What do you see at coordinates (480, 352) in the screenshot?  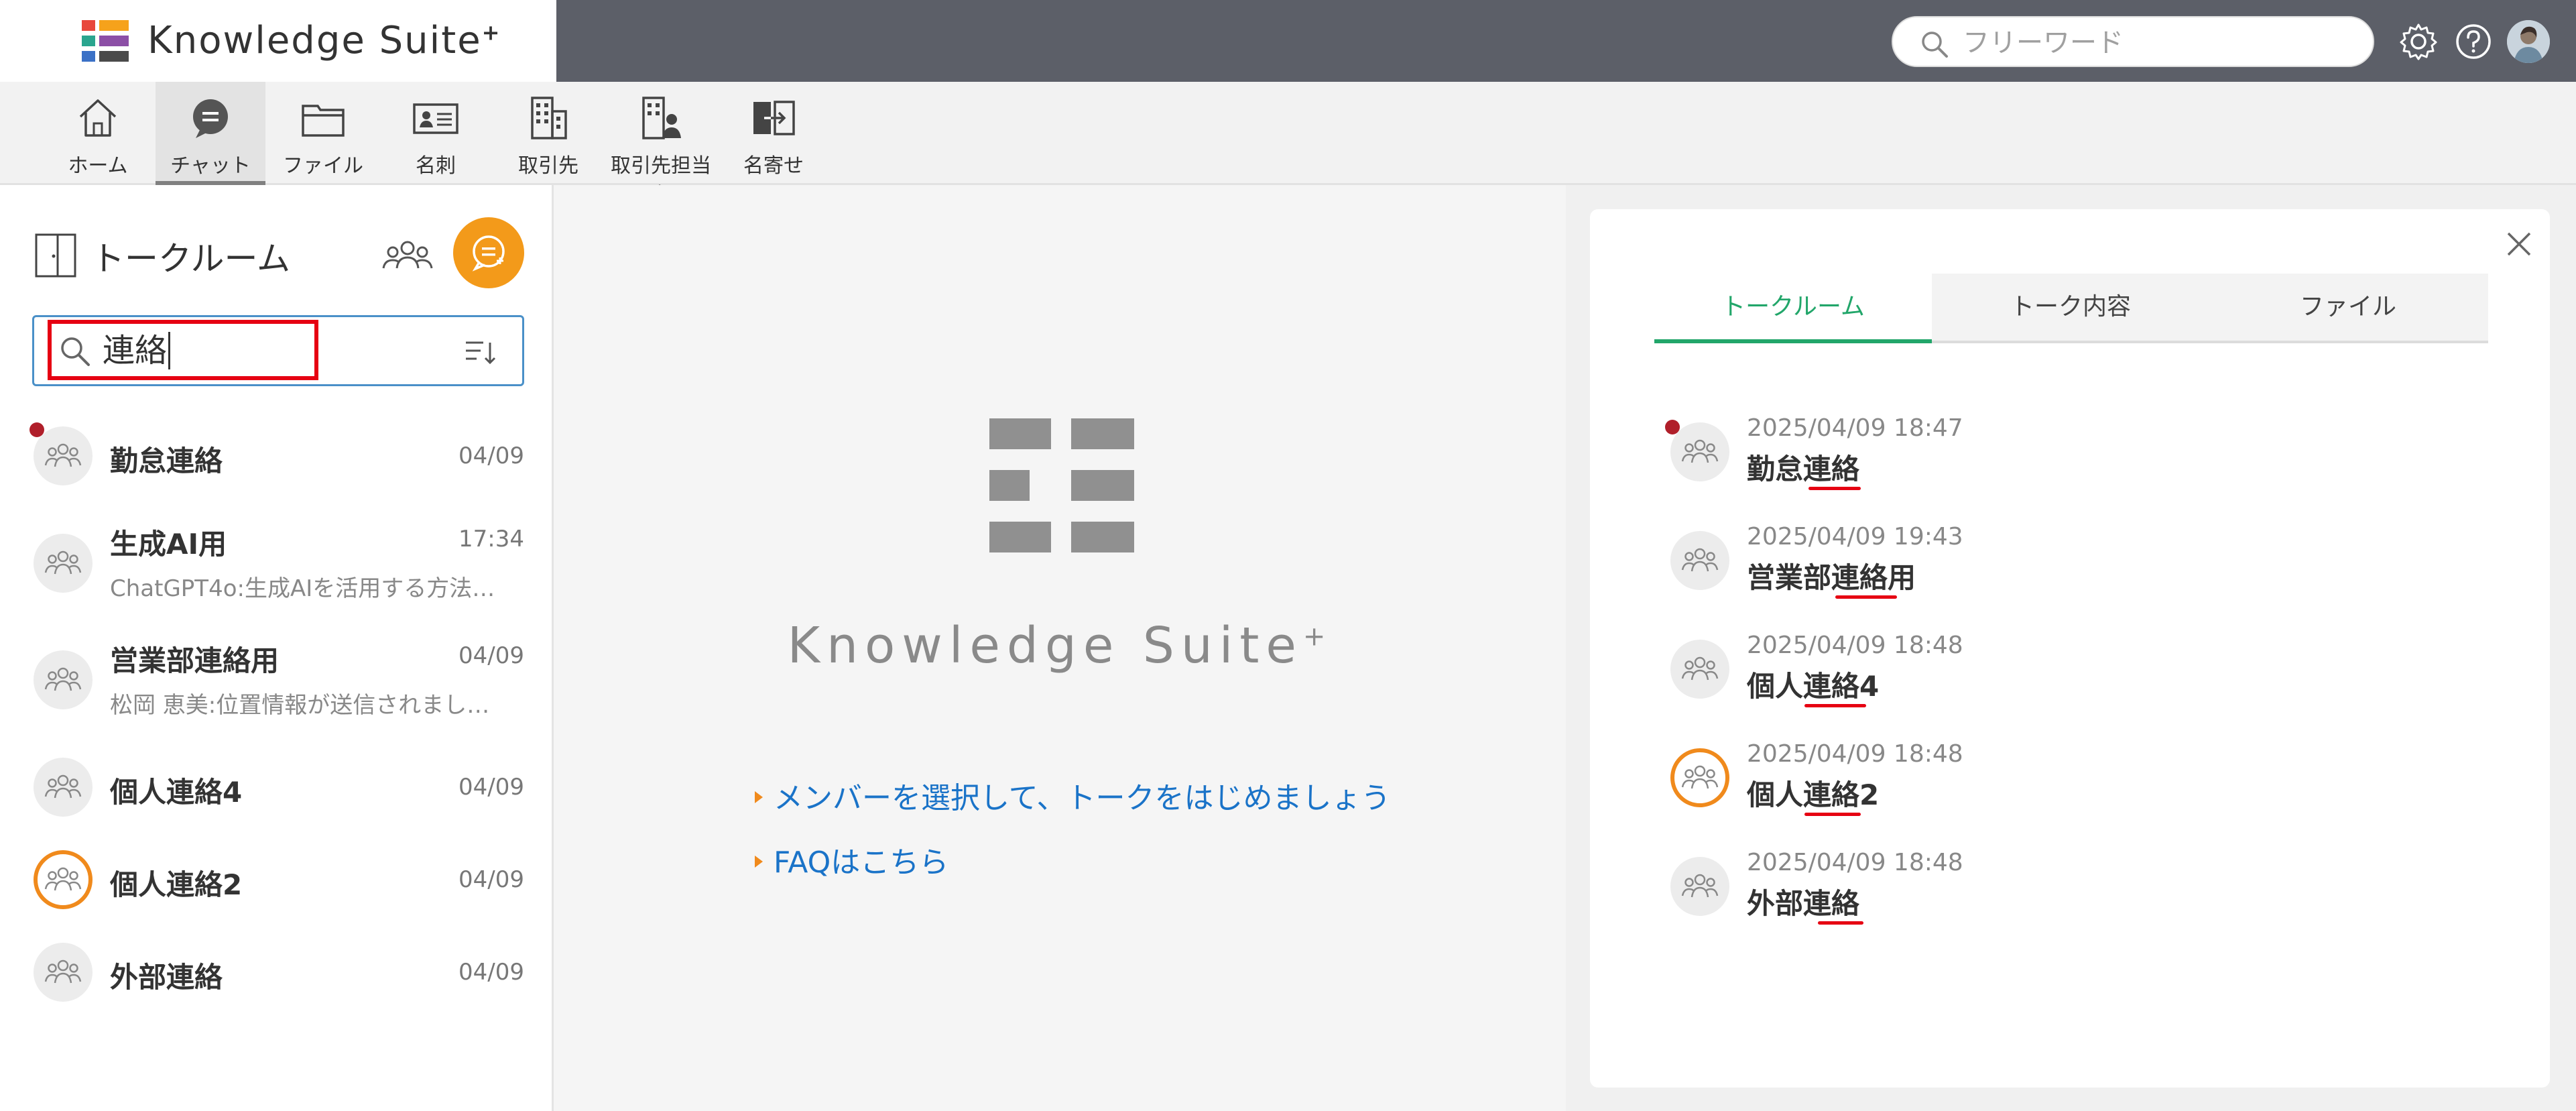 I see `sort-icon` at bounding box center [480, 352].